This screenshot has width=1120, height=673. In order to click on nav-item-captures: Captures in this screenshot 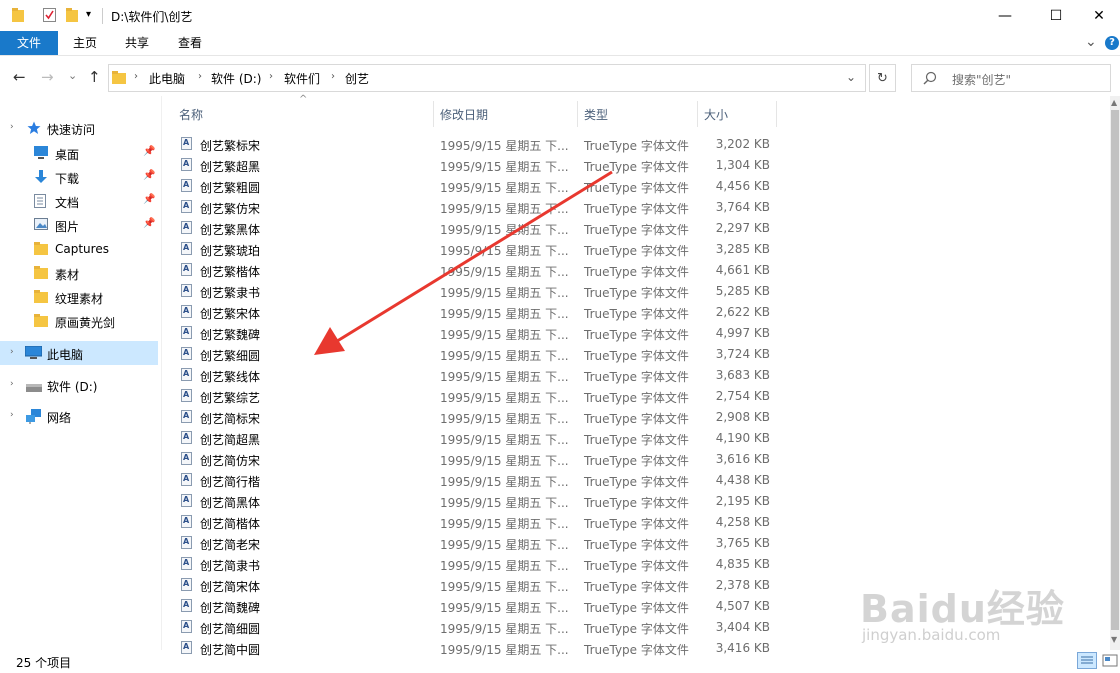, I will do `click(79, 249)`.